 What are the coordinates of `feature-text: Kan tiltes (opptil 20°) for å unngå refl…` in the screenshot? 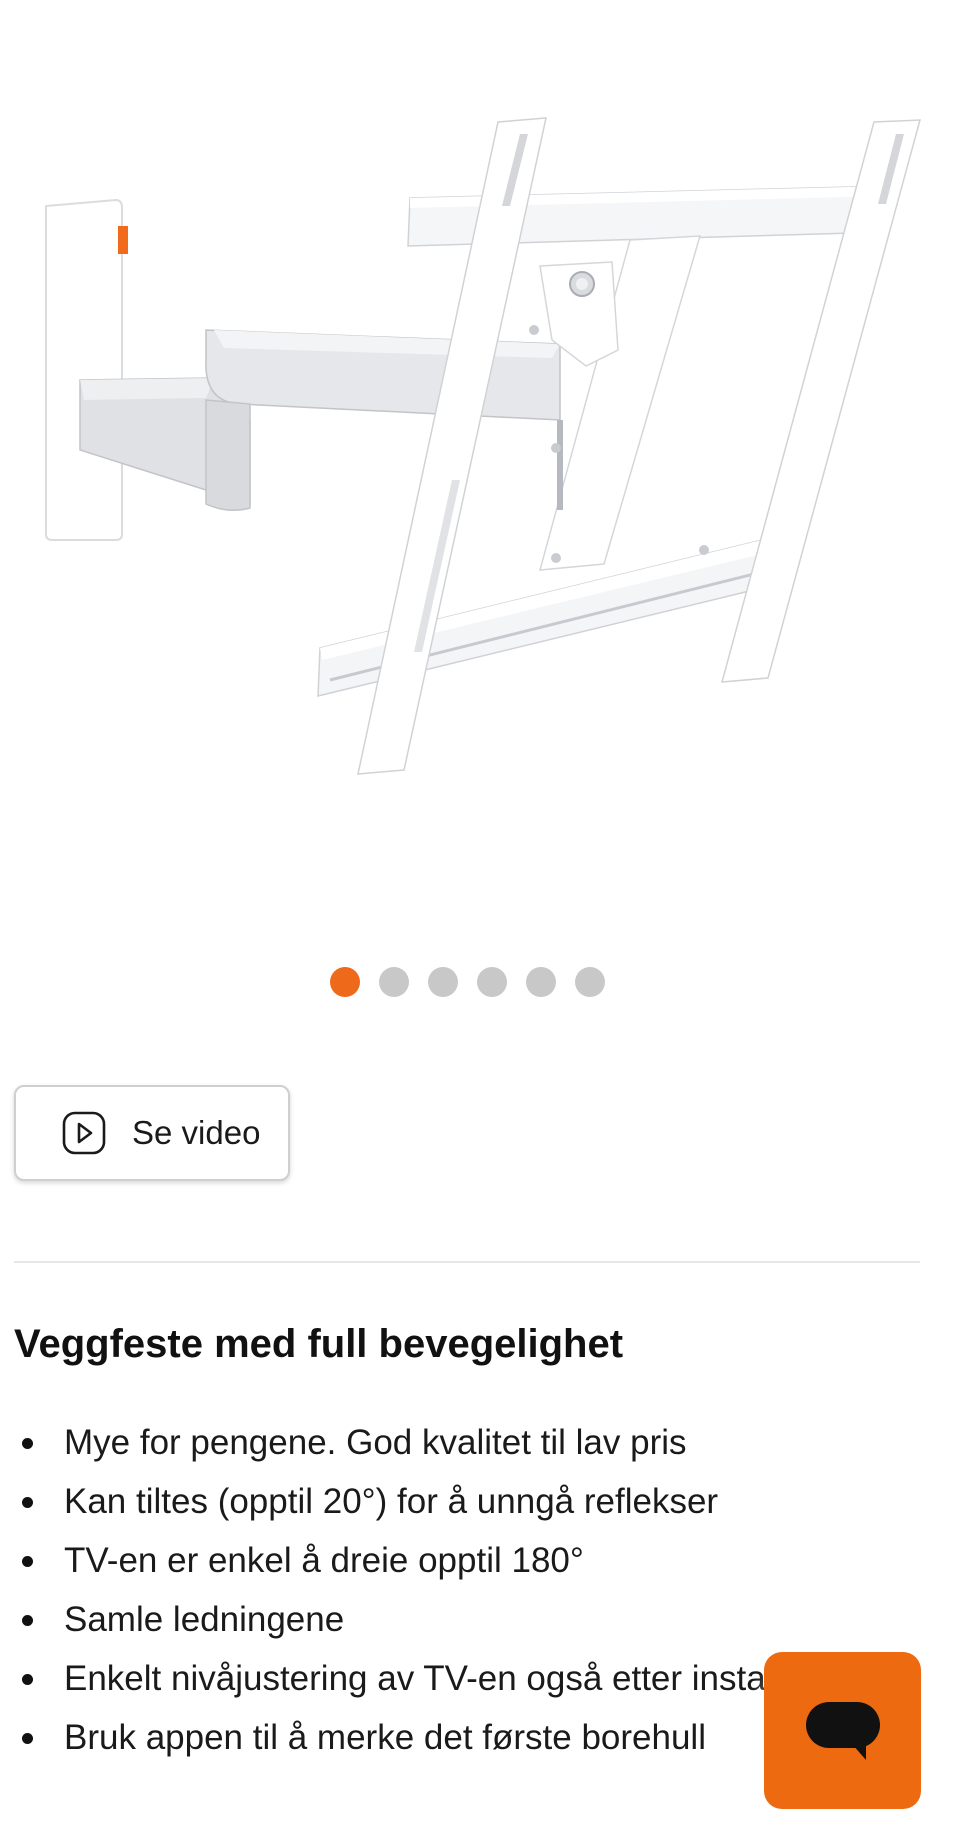 It's located at (391, 1501).